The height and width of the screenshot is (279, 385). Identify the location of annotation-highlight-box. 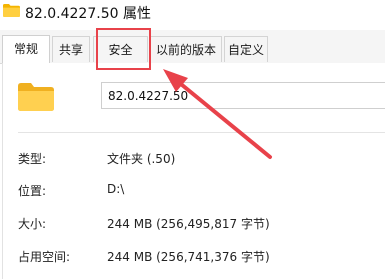
(123, 49).